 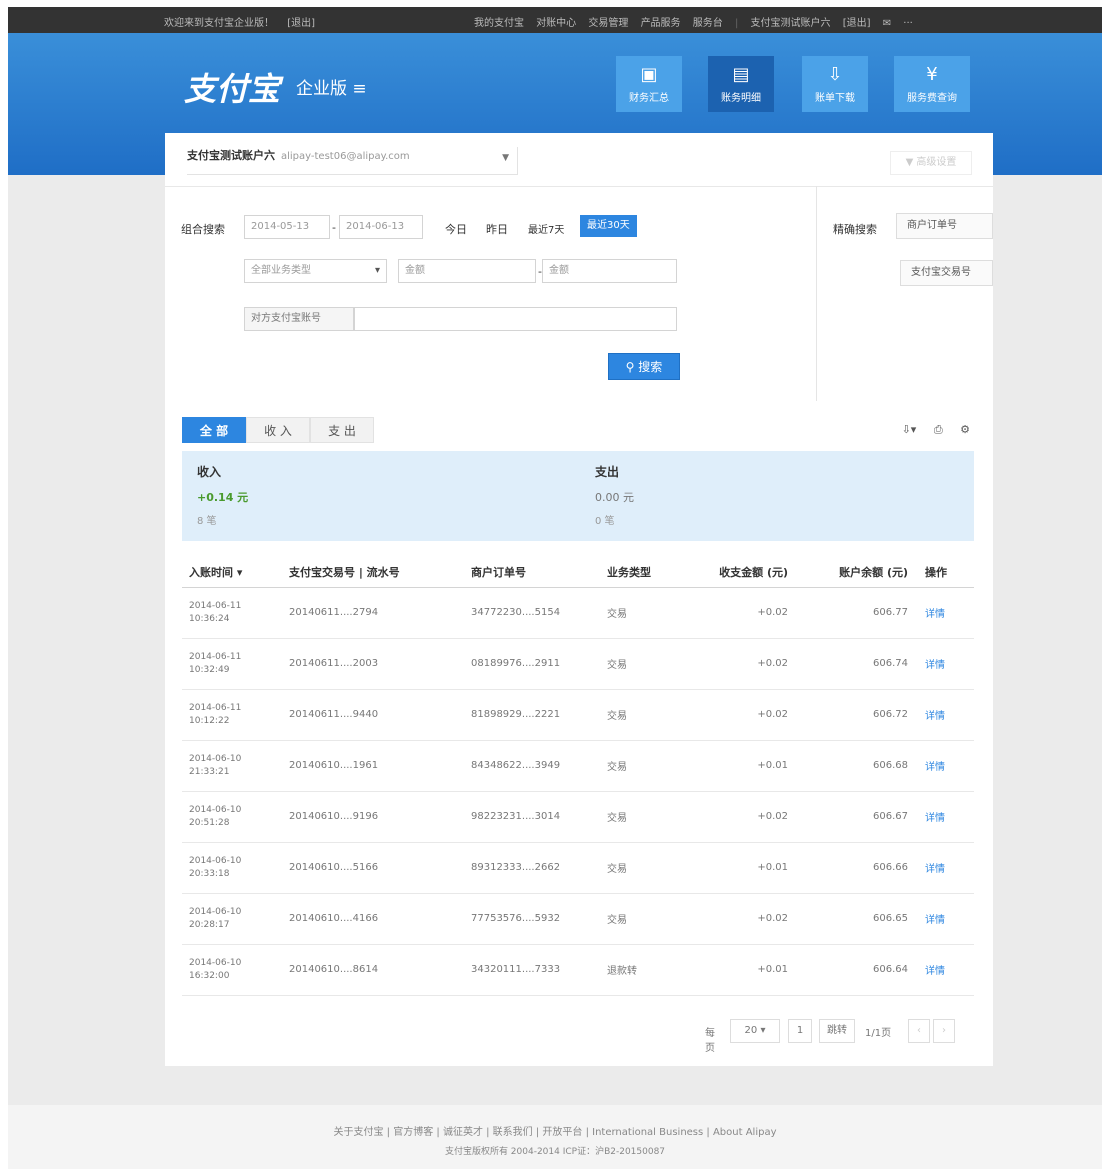 I want to click on table-tools: ⇩▾ ⎙ ⚙, so click(x=929, y=430).